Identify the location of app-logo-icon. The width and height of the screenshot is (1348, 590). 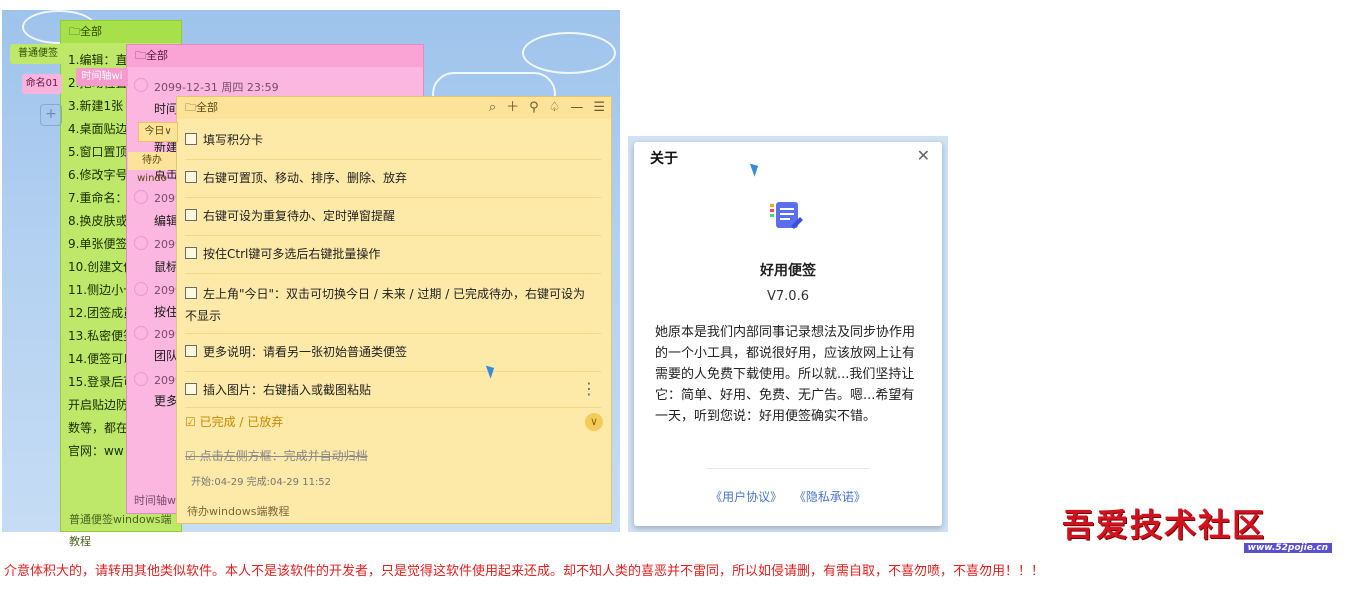
(786, 215).